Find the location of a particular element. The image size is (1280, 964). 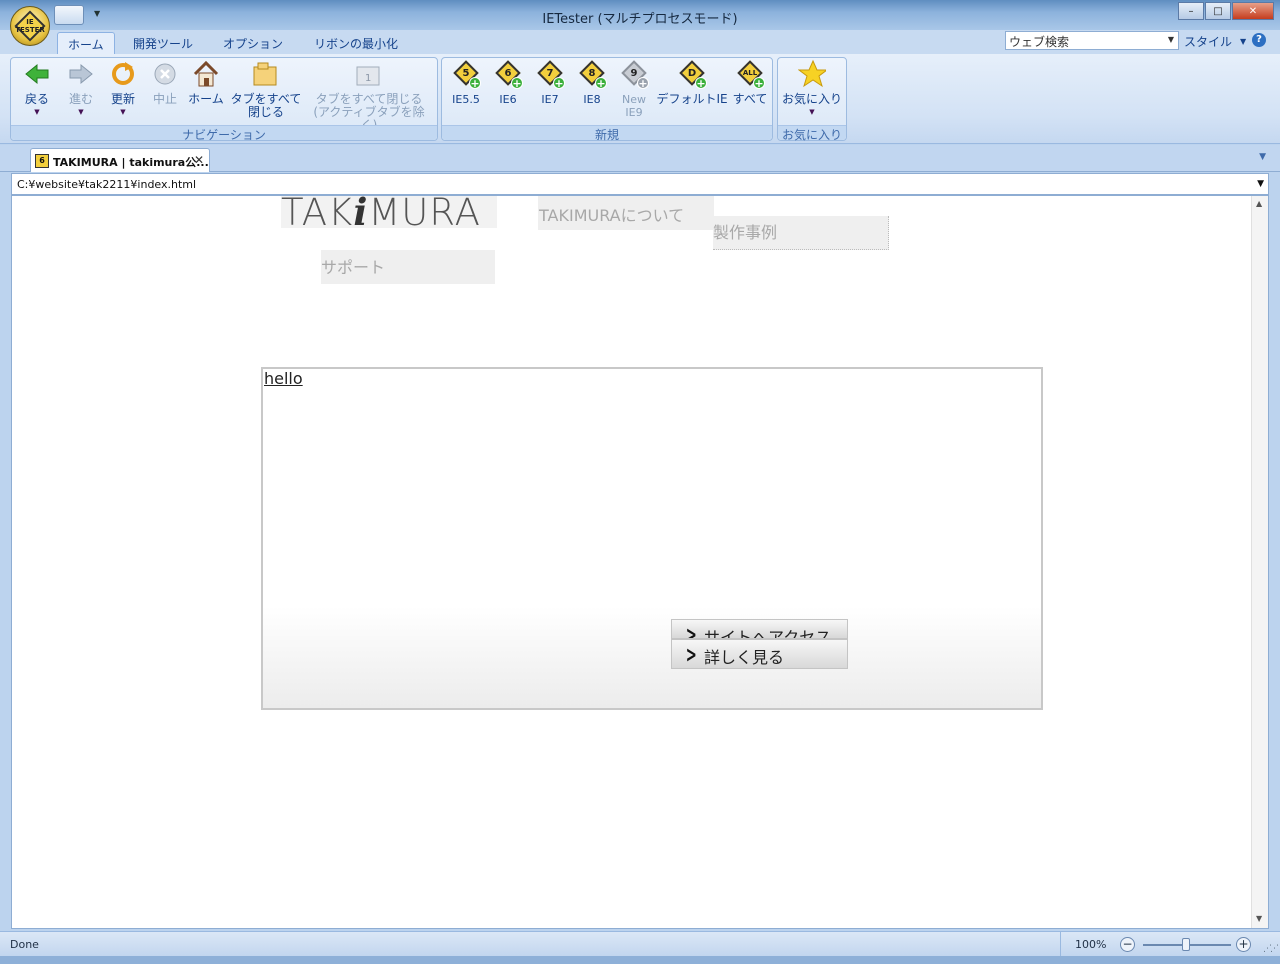

refresh-icon is located at coordinates (123, 74).